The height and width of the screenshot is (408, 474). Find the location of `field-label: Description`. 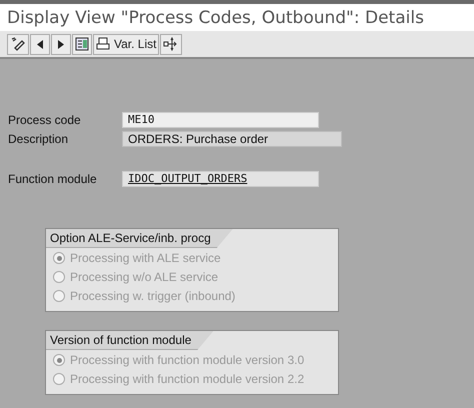

field-label: Description is located at coordinates (39, 139).